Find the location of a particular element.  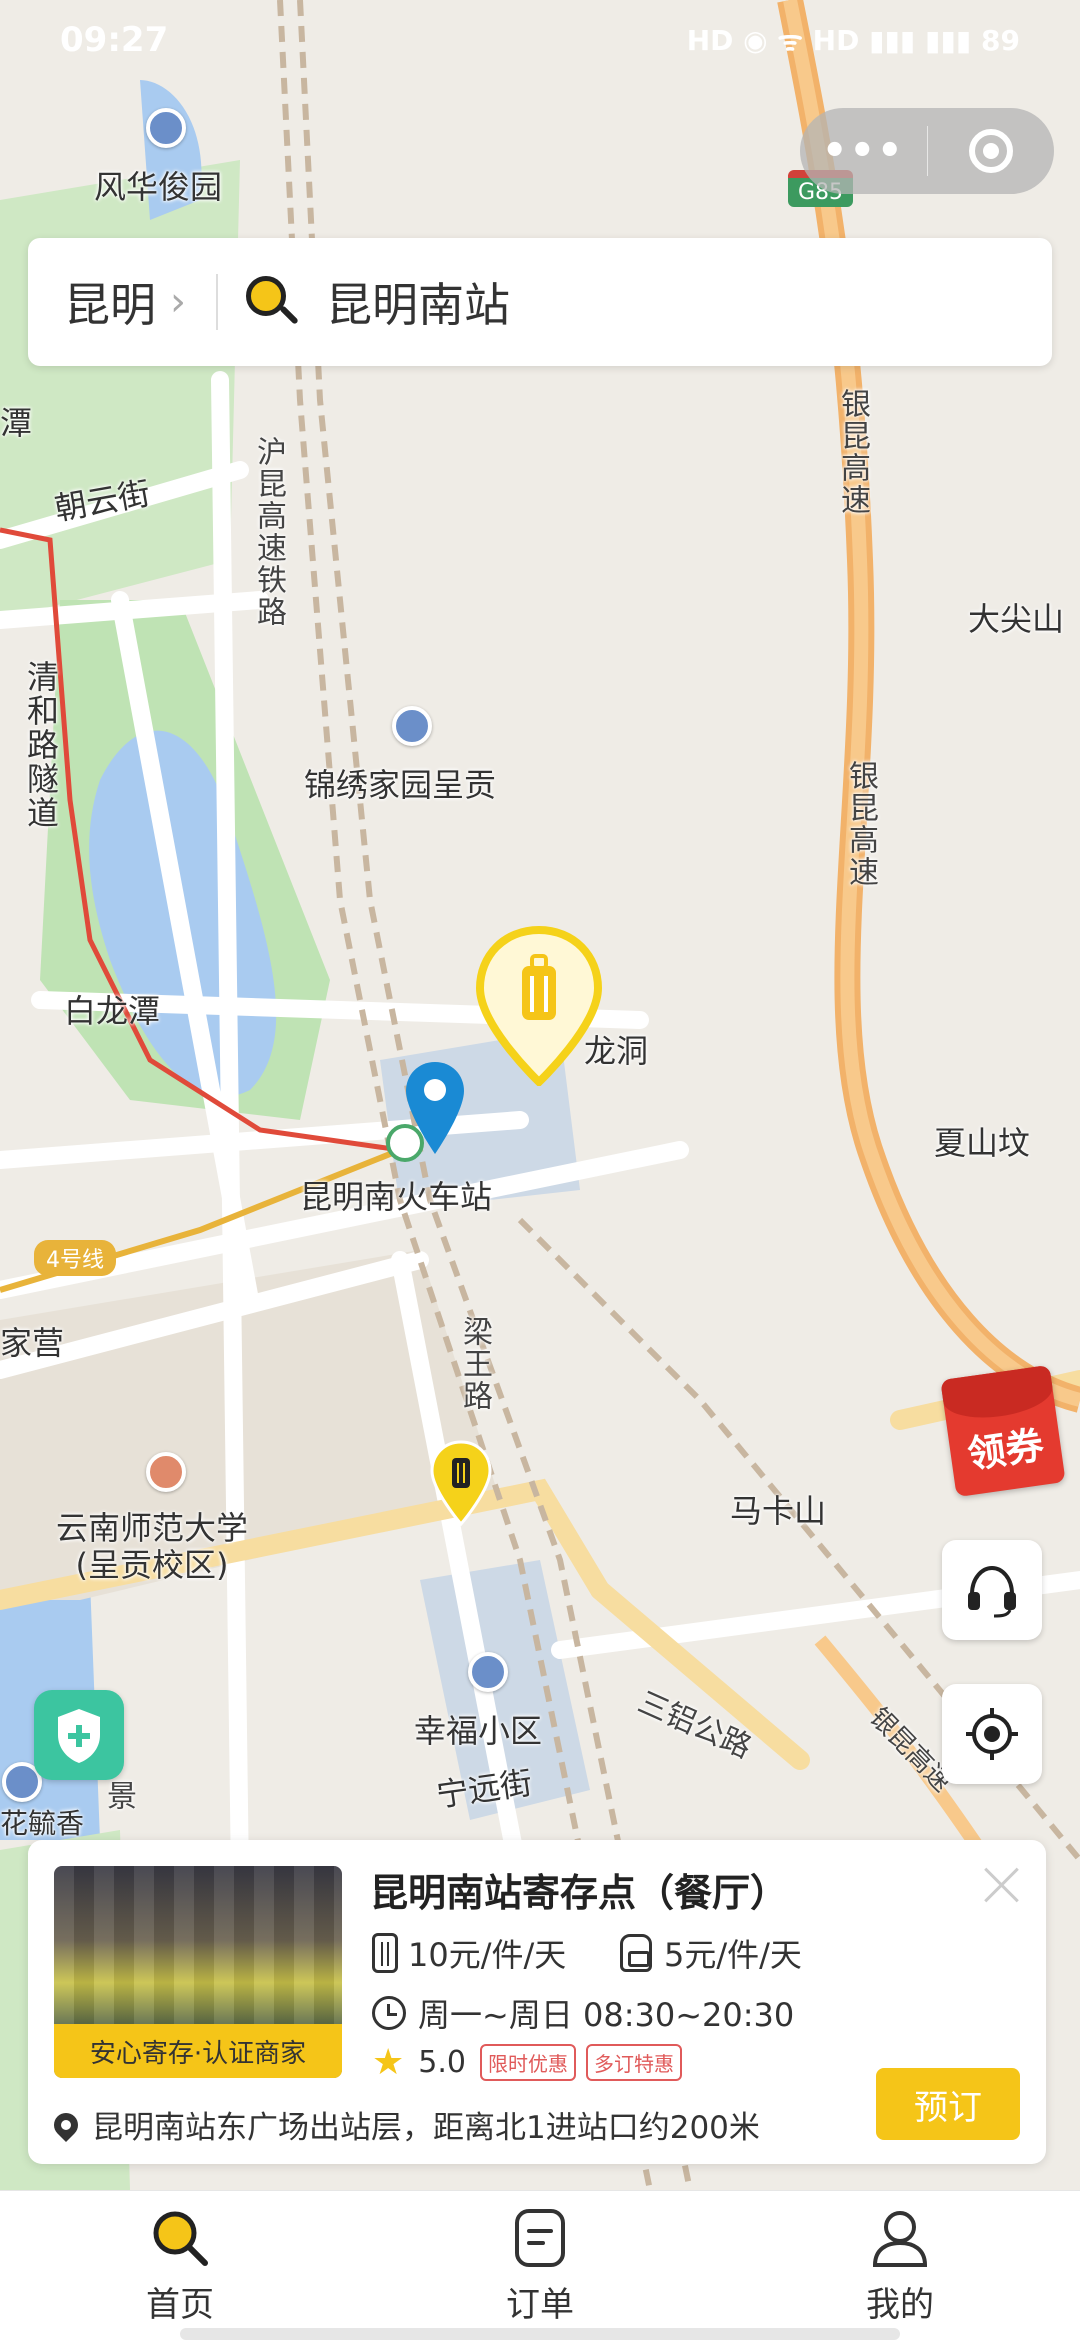

map-label-hukun-railway: 沪昆高速铁路 is located at coordinates (268, 532).